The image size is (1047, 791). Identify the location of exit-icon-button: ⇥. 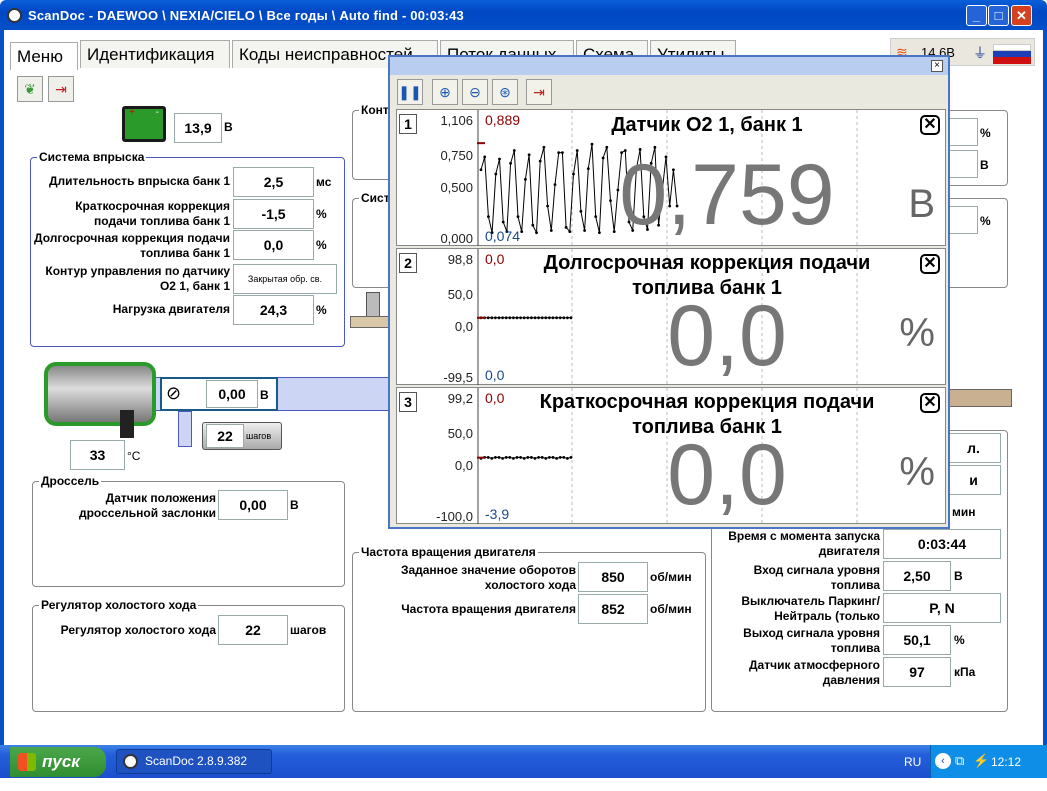
(61, 89).